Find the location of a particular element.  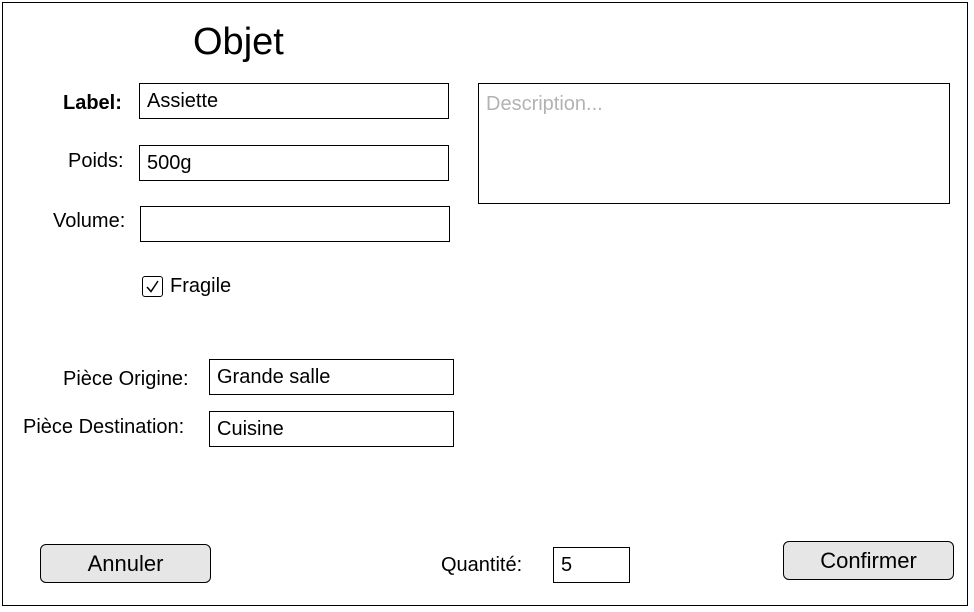

fragile-checkbox-row: Fragile is located at coordinates (186, 286).